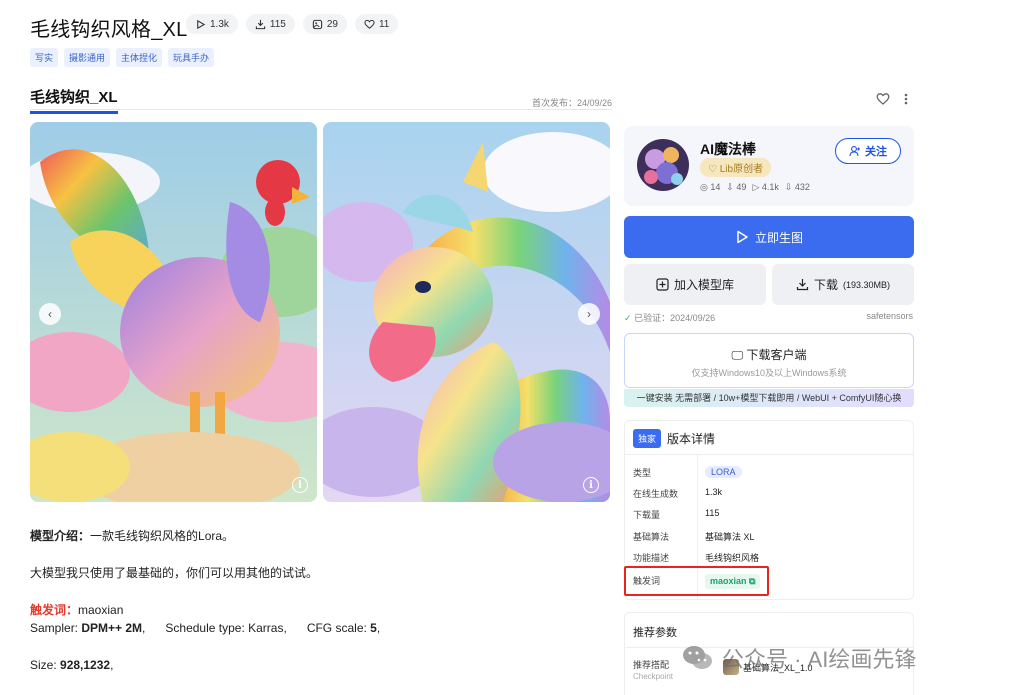 This screenshot has width=1010, height=695. What do you see at coordinates (373, 628) in the screenshot?
I see `cfg-value: 5` at bounding box center [373, 628].